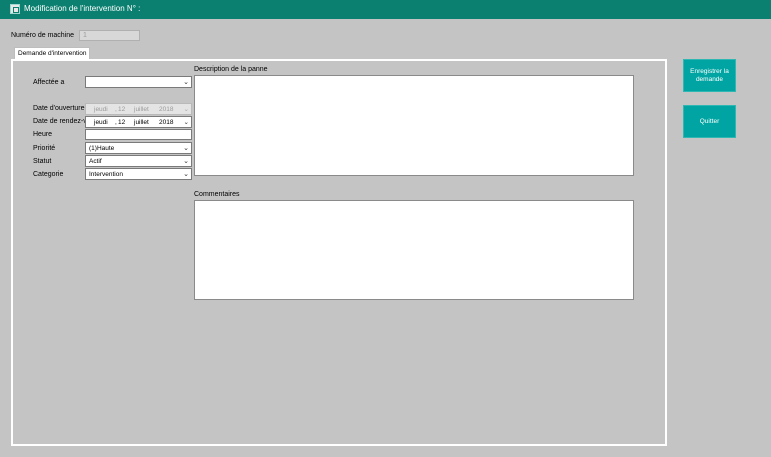 The height and width of the screenshot is (457, 771). What do you see at coordinates (109, 35) in the screenshot?
I see `machine-number-field: 1` at bounding box center [109, 35].